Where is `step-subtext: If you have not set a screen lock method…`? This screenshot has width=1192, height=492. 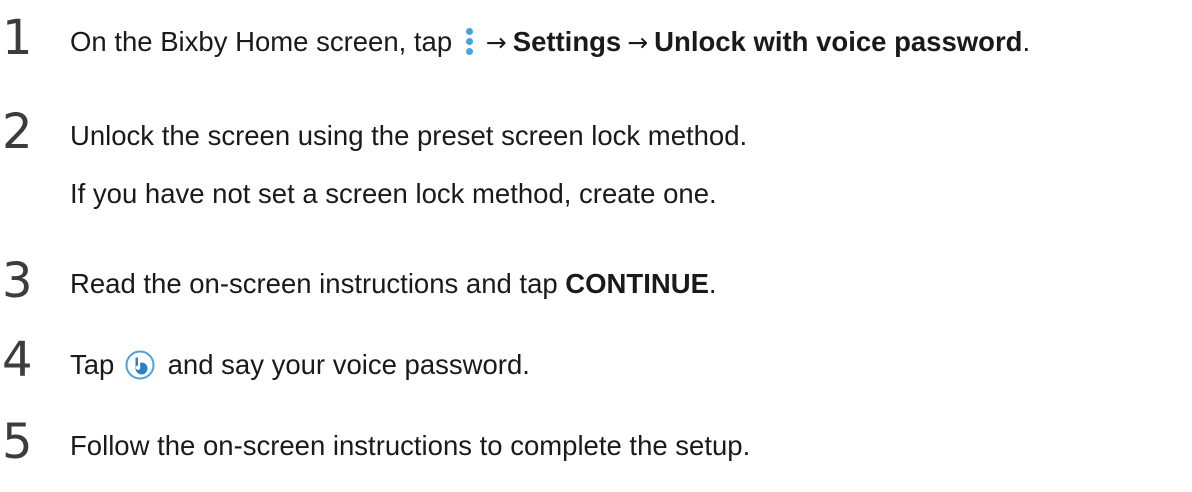
step-subtext: If you have not set a screen lock method… is located at coordinates (393, 193).